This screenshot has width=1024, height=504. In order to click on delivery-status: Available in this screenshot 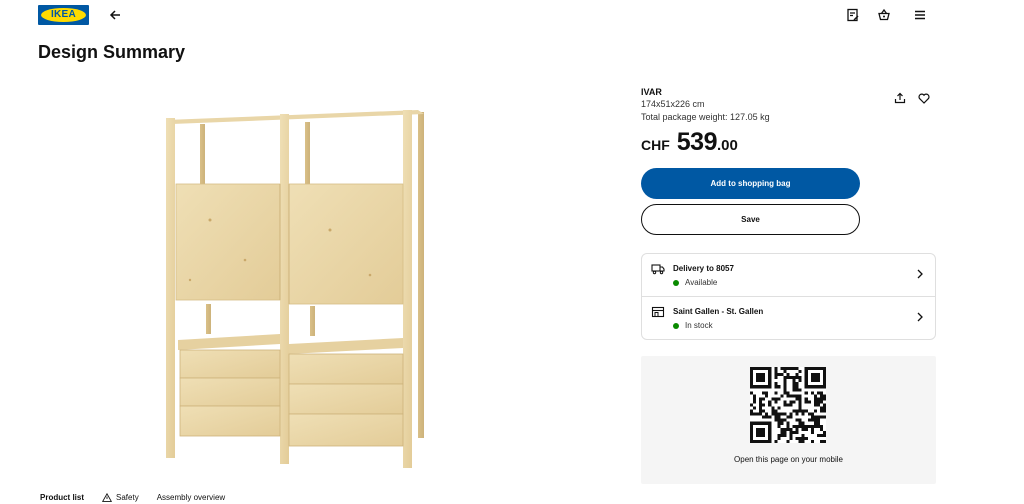, I will do `click(695, 282)`.